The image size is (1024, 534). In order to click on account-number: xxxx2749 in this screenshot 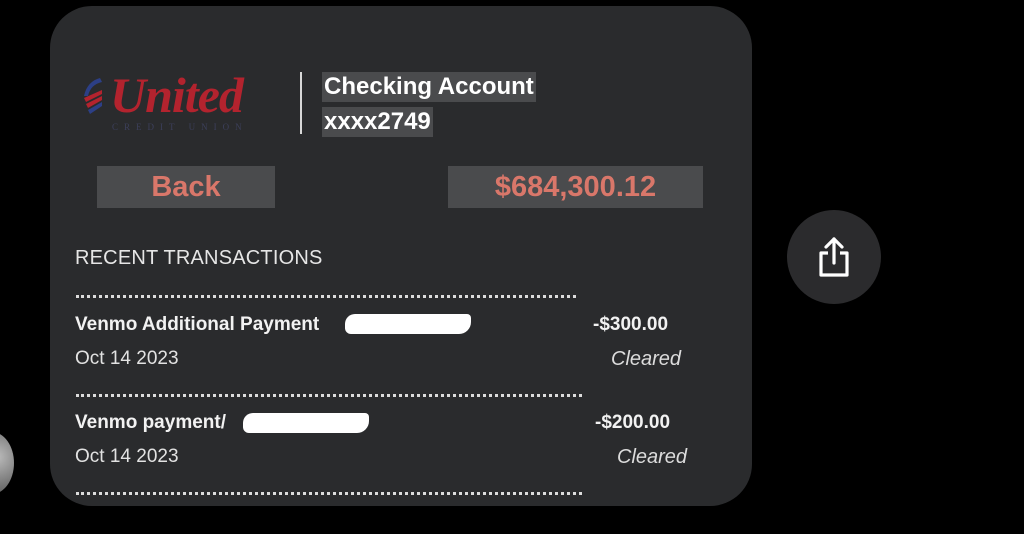, I will do `click(377, 122)`.